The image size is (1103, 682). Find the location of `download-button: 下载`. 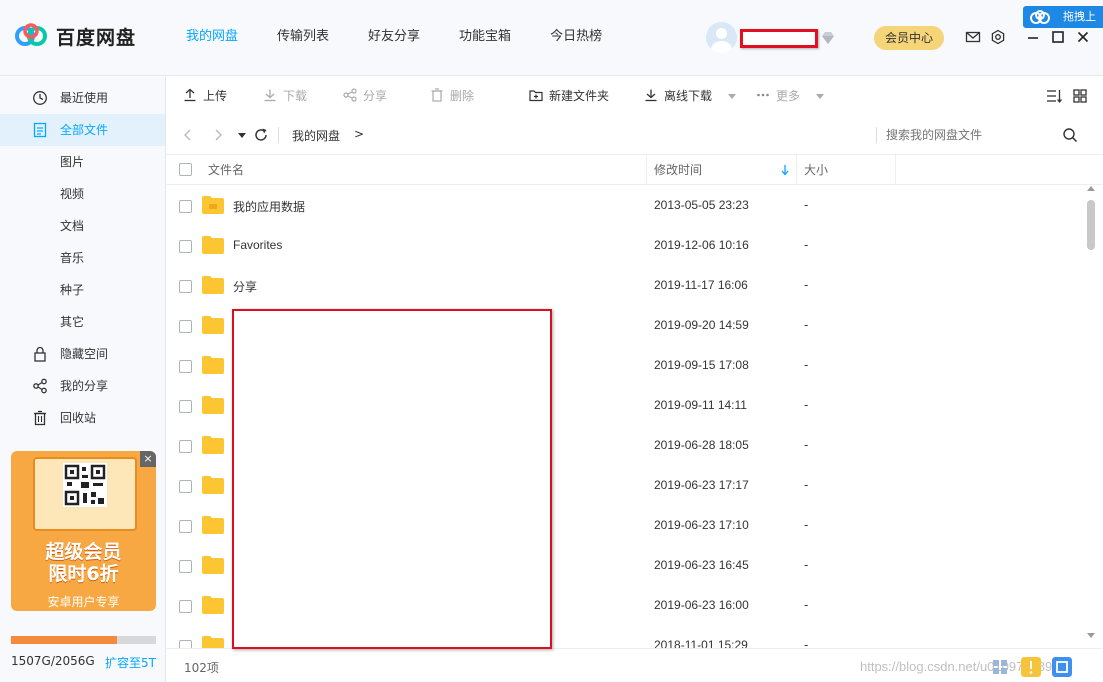

download-button: 下载 is located at coordinates (285, 96).